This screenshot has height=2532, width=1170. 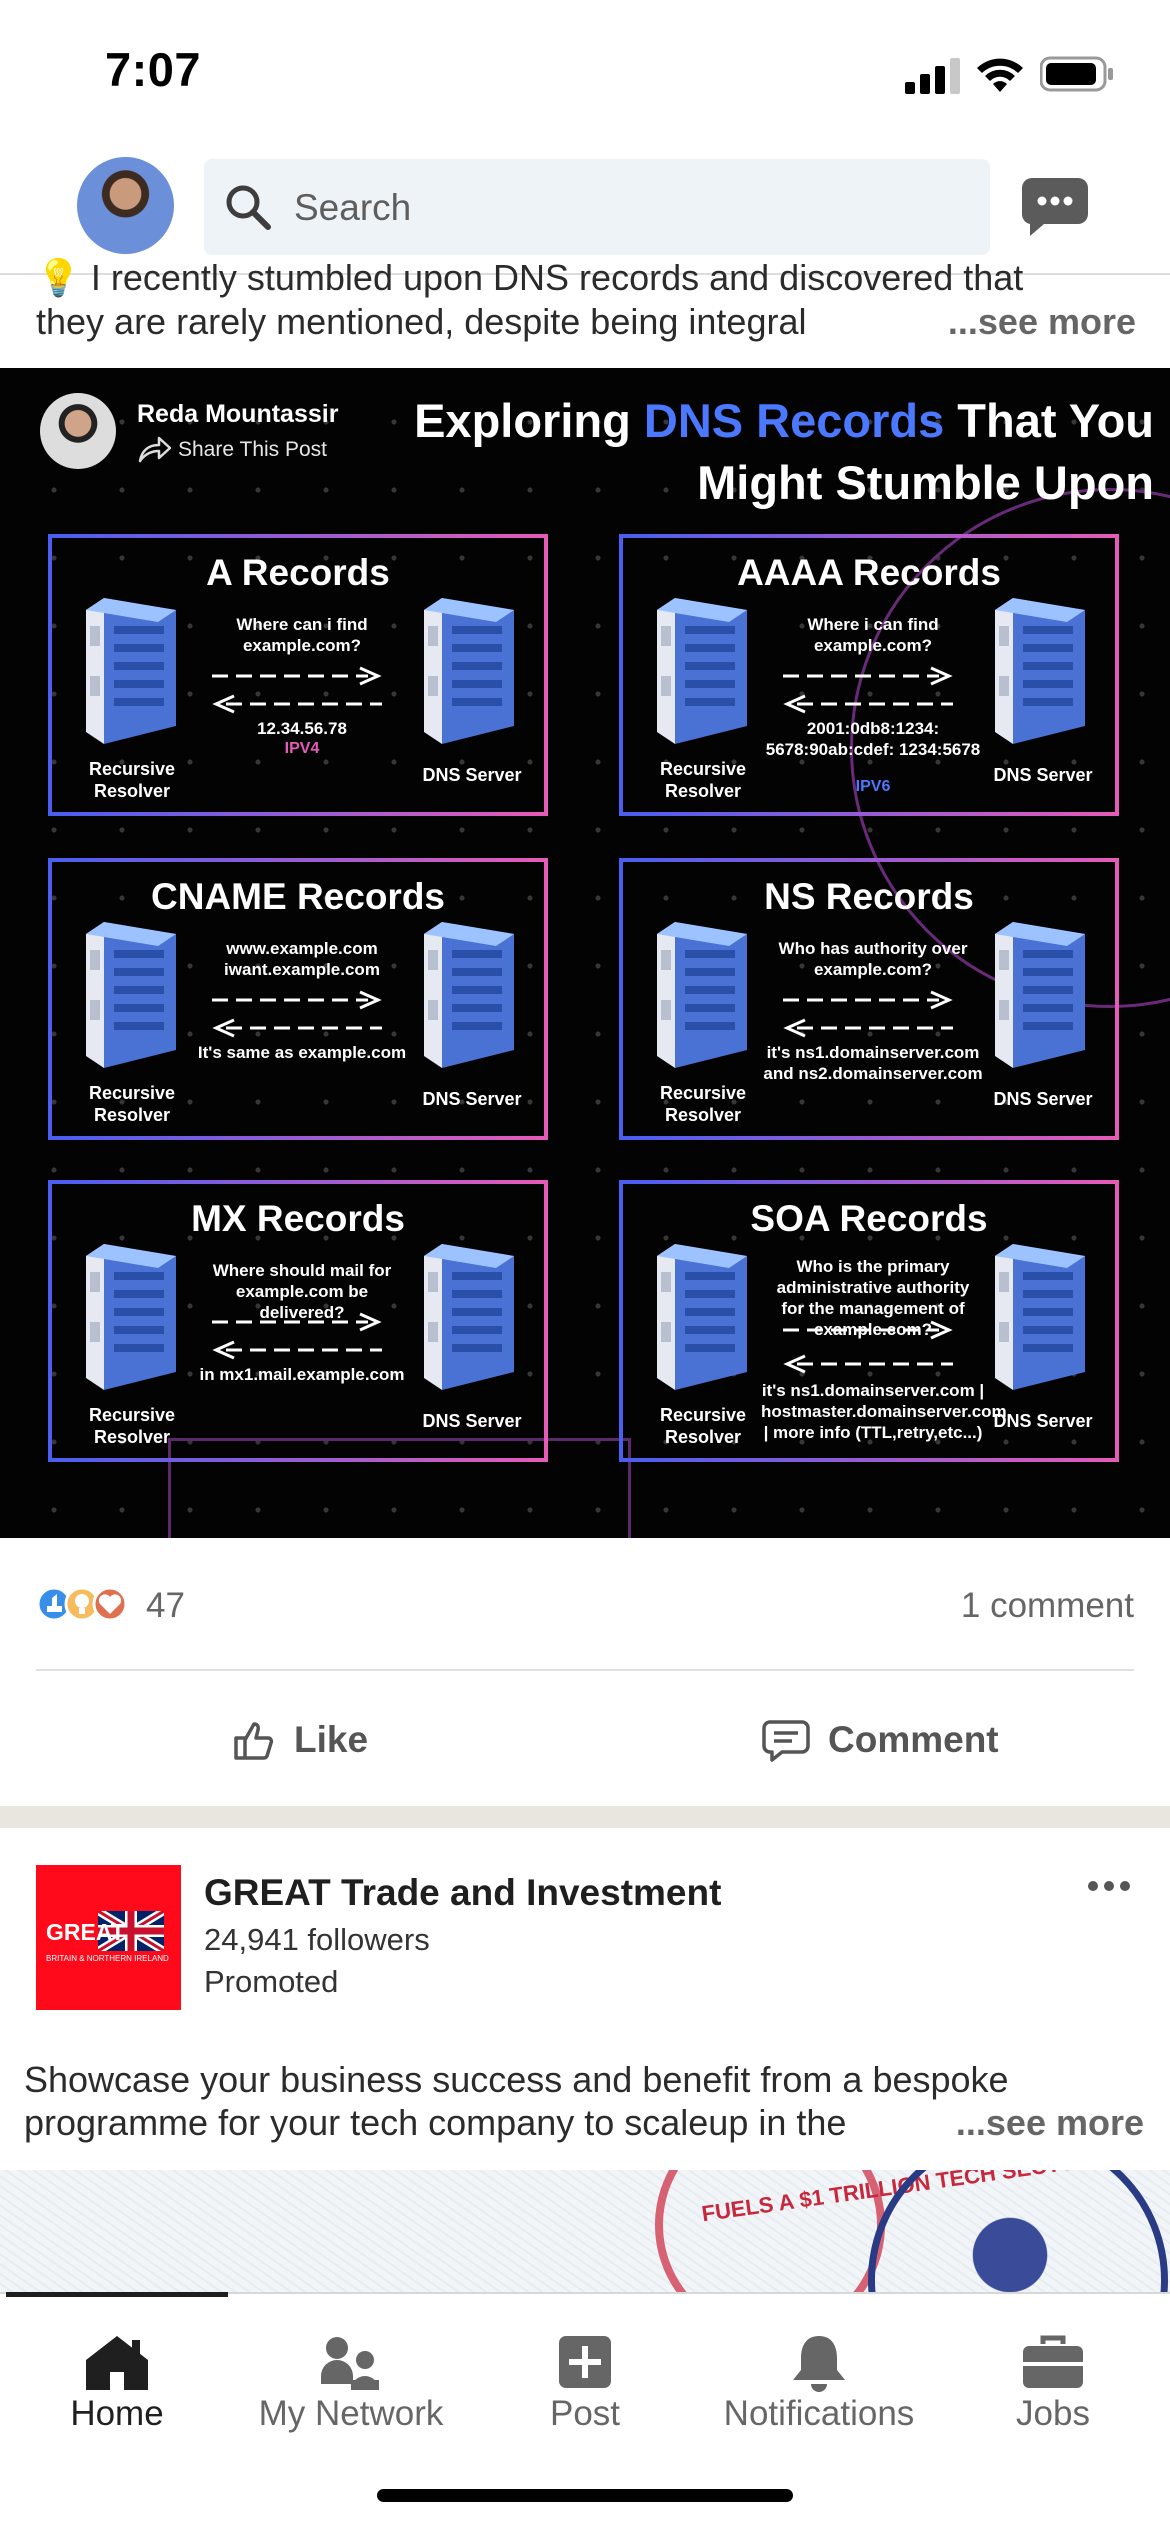 What do you see at coordinates (302, 635) in the screenshot?
I see `query-text: Where can i find example.com?` at bounding box center [302, 635].